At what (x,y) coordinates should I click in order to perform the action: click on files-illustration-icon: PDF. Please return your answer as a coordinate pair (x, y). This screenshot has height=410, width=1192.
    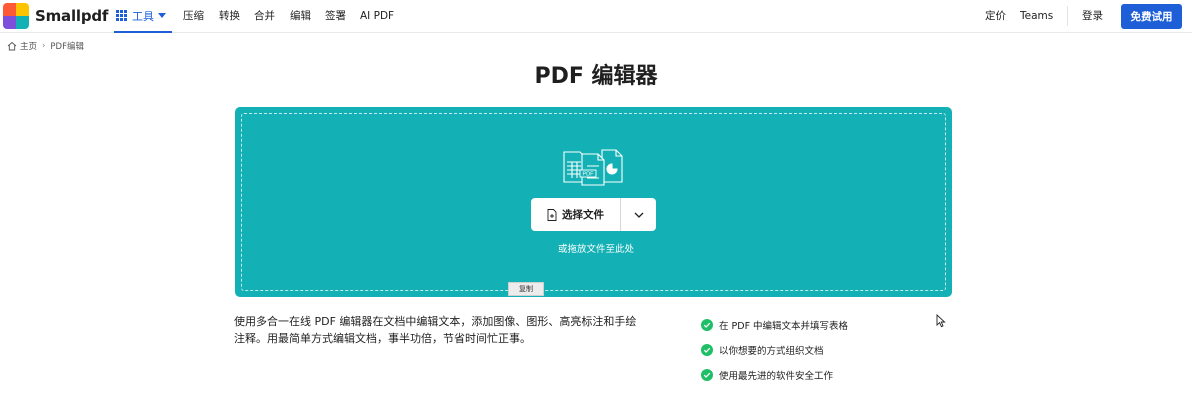
    Looking at the image, I should click on (593, 167).